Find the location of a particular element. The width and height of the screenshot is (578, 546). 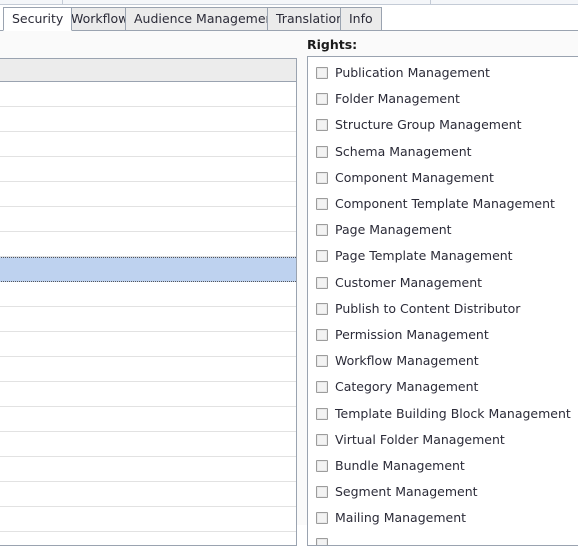

rights-list-item: Customer Management is located at coordinates (443, 283).